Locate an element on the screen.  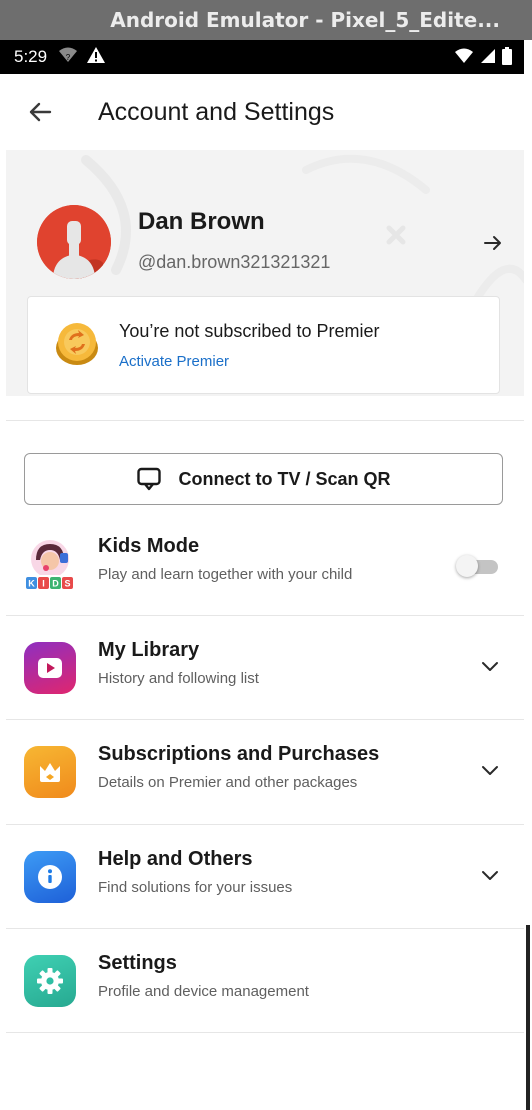
library-icon-tile is located at coordinates (50, 668).